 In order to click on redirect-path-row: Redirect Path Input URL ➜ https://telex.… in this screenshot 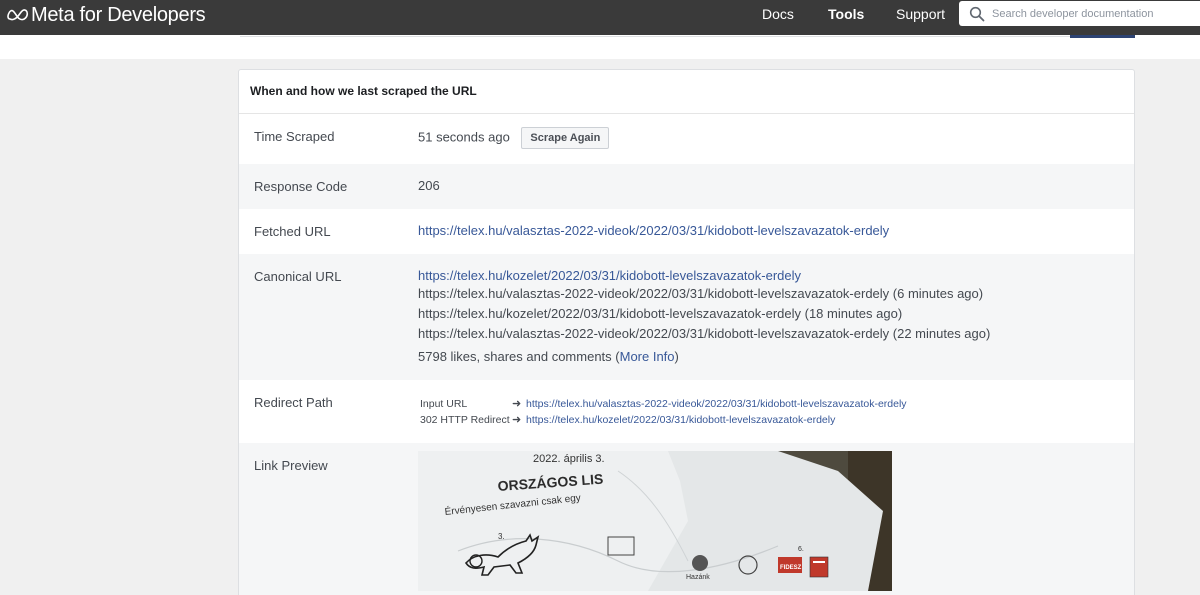, I will do `click(686, 411)`.